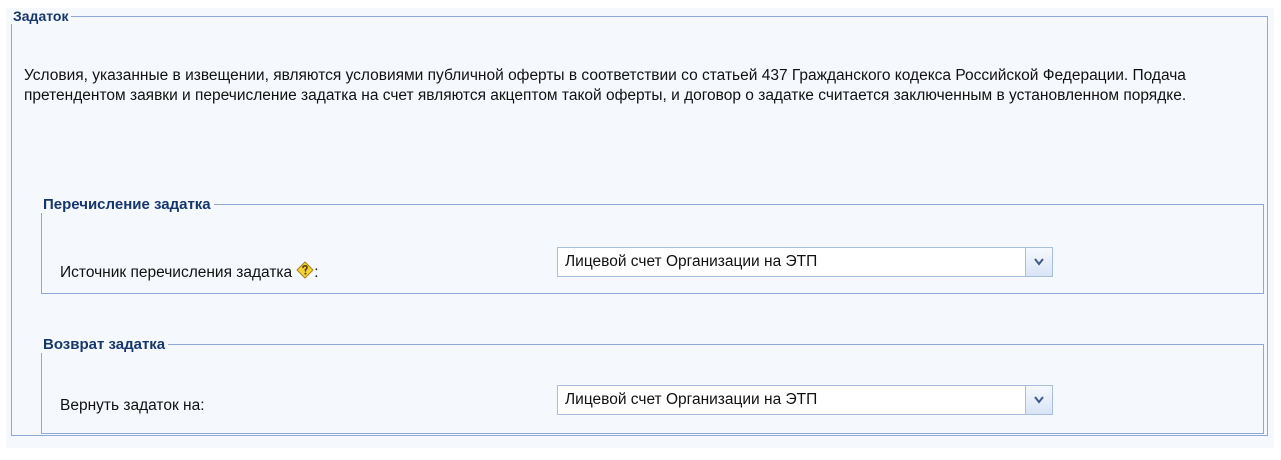 The width and height of the screenshot is (1281, 460). I want to click on return-select-value: Лицевой счет Организации на ЭТП, so click(691, 399).